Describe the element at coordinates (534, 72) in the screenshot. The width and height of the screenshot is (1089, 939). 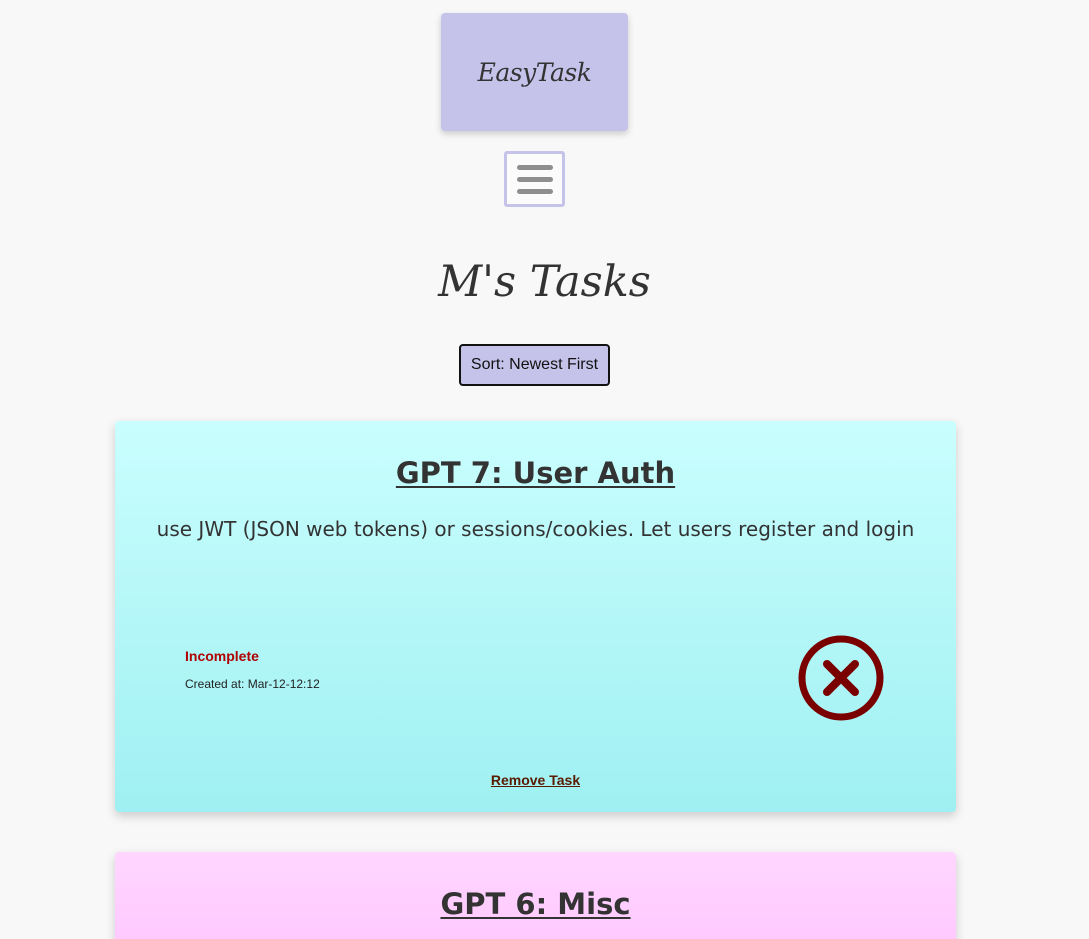
I see `brand-logo: EasyTask` at that location.